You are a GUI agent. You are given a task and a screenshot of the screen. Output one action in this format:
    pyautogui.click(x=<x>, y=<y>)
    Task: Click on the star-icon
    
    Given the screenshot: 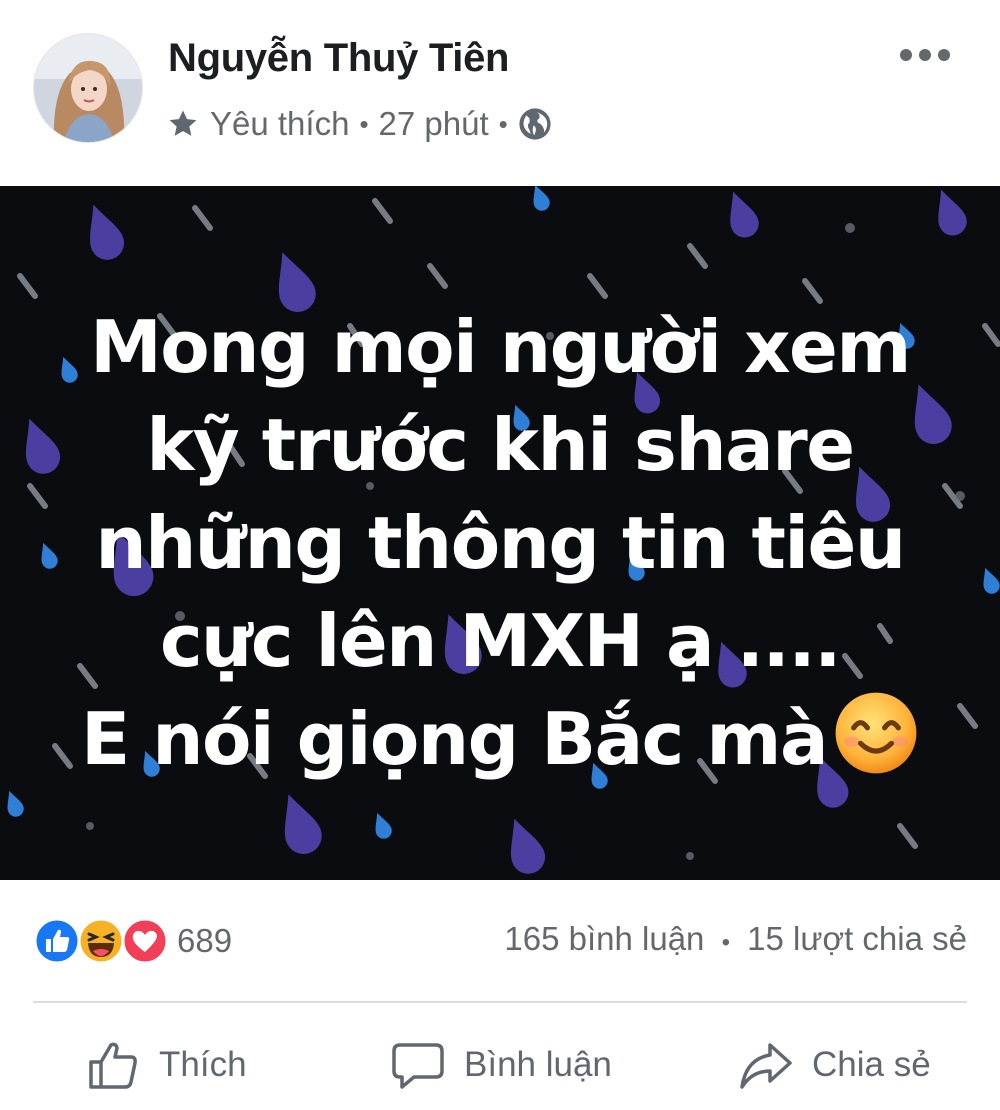 What is the action you would take?
    pyautogui.click(x=183, y=123)
    